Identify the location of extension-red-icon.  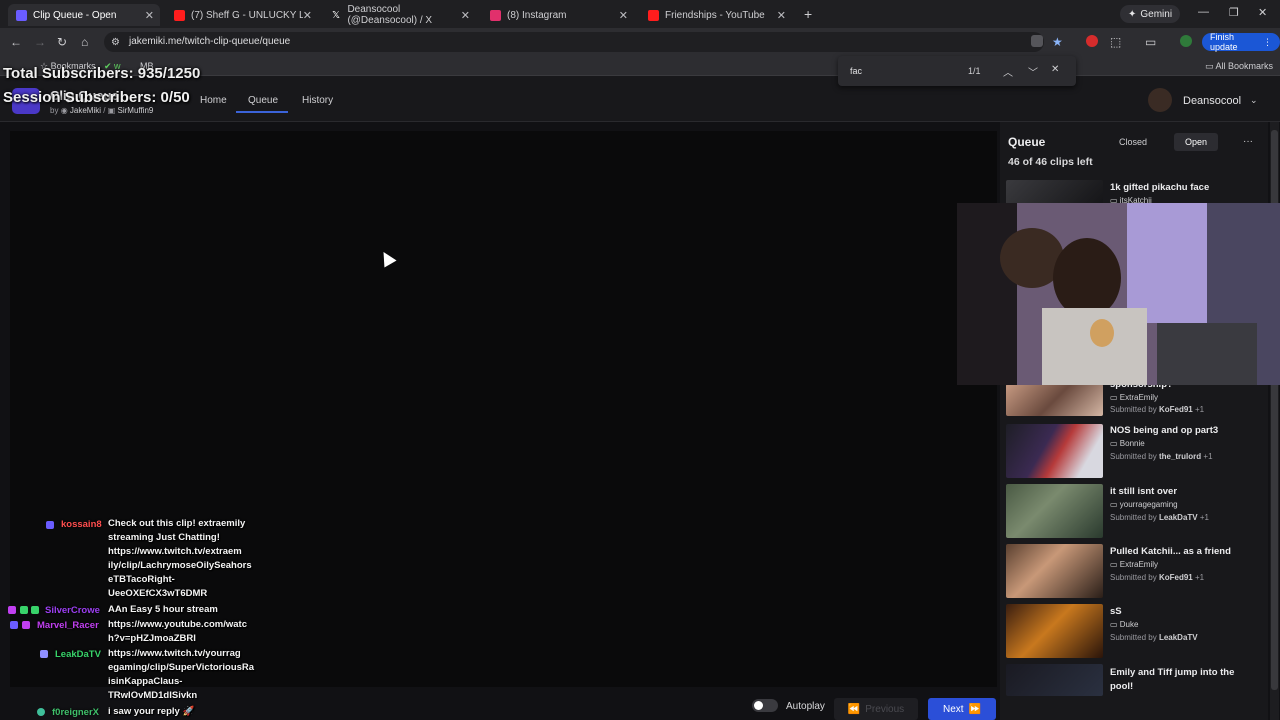
(1092, 41).